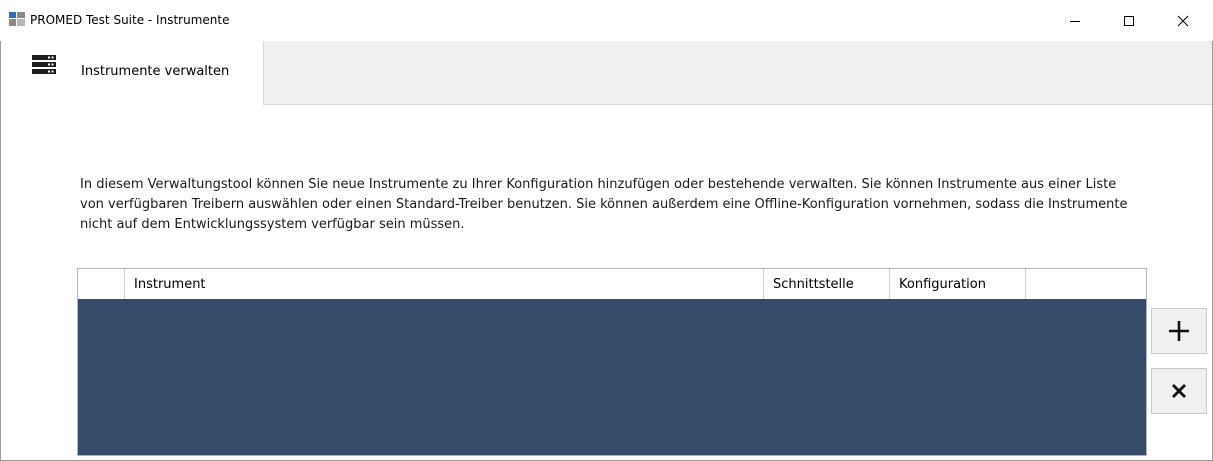 Image resolution: width=1213 pixels, height=461 pixels. Describe the element at coordinates (17, 19) in the screenshot. I see `app-icon` at that location.